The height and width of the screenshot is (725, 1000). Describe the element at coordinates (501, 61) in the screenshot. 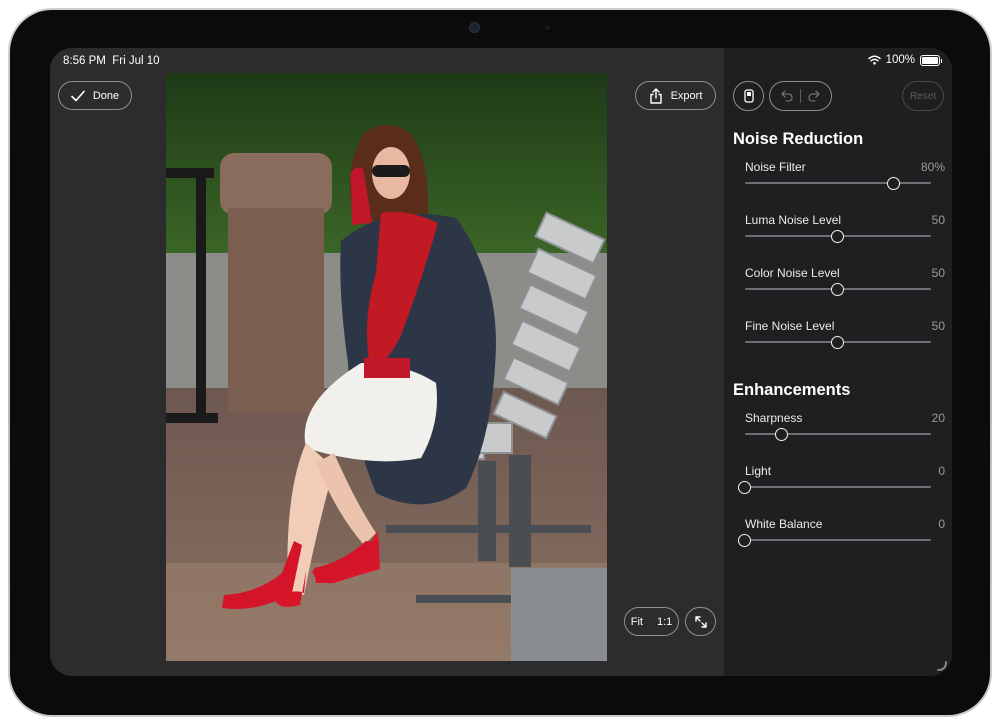

I see `status-bar: 8:56 PM Fri Jul 10 100%` at that location.